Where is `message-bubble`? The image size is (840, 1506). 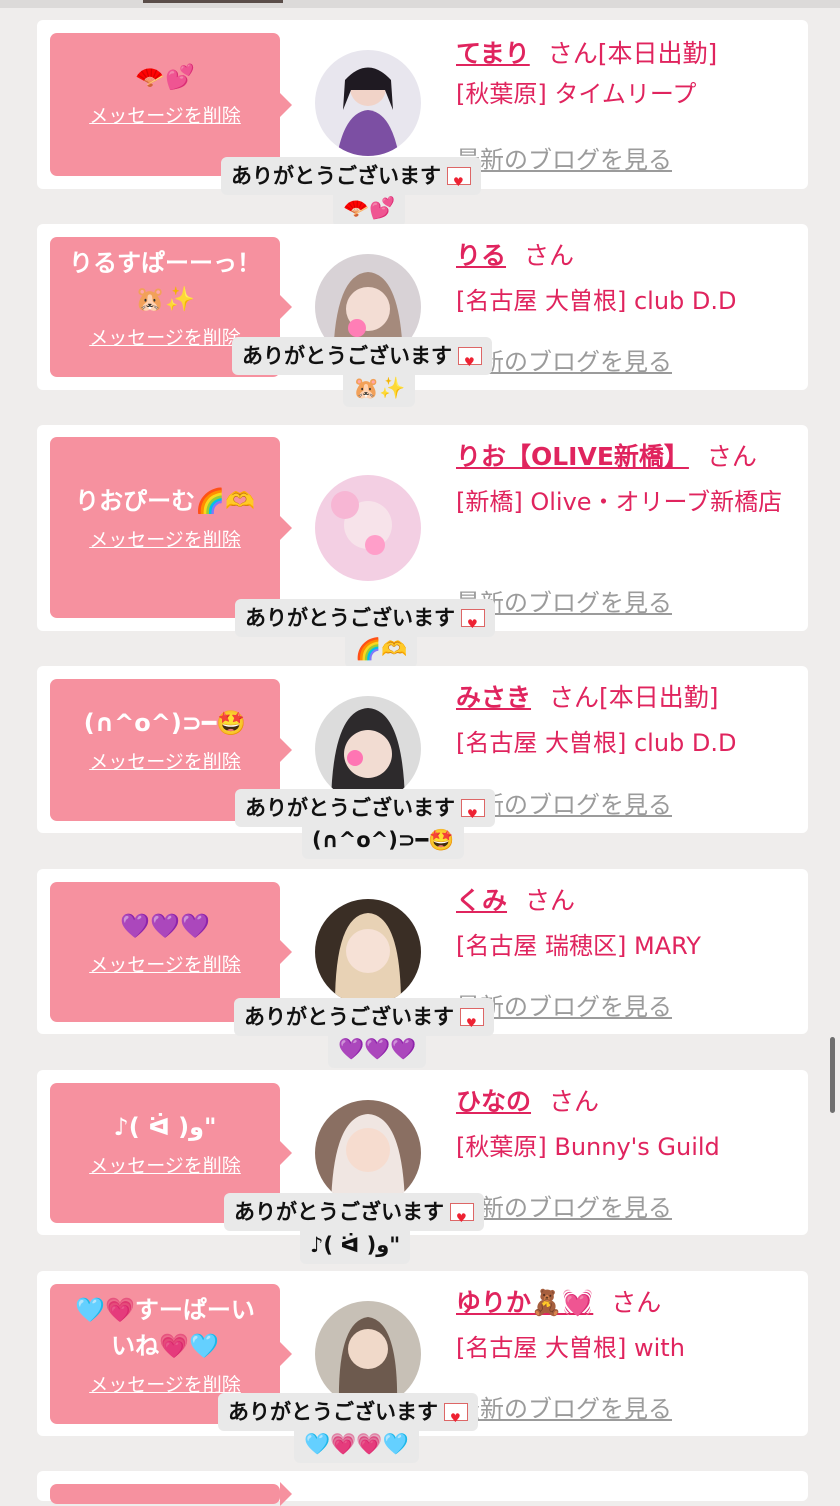
message-bubble is located at coordinates (171, 1494).